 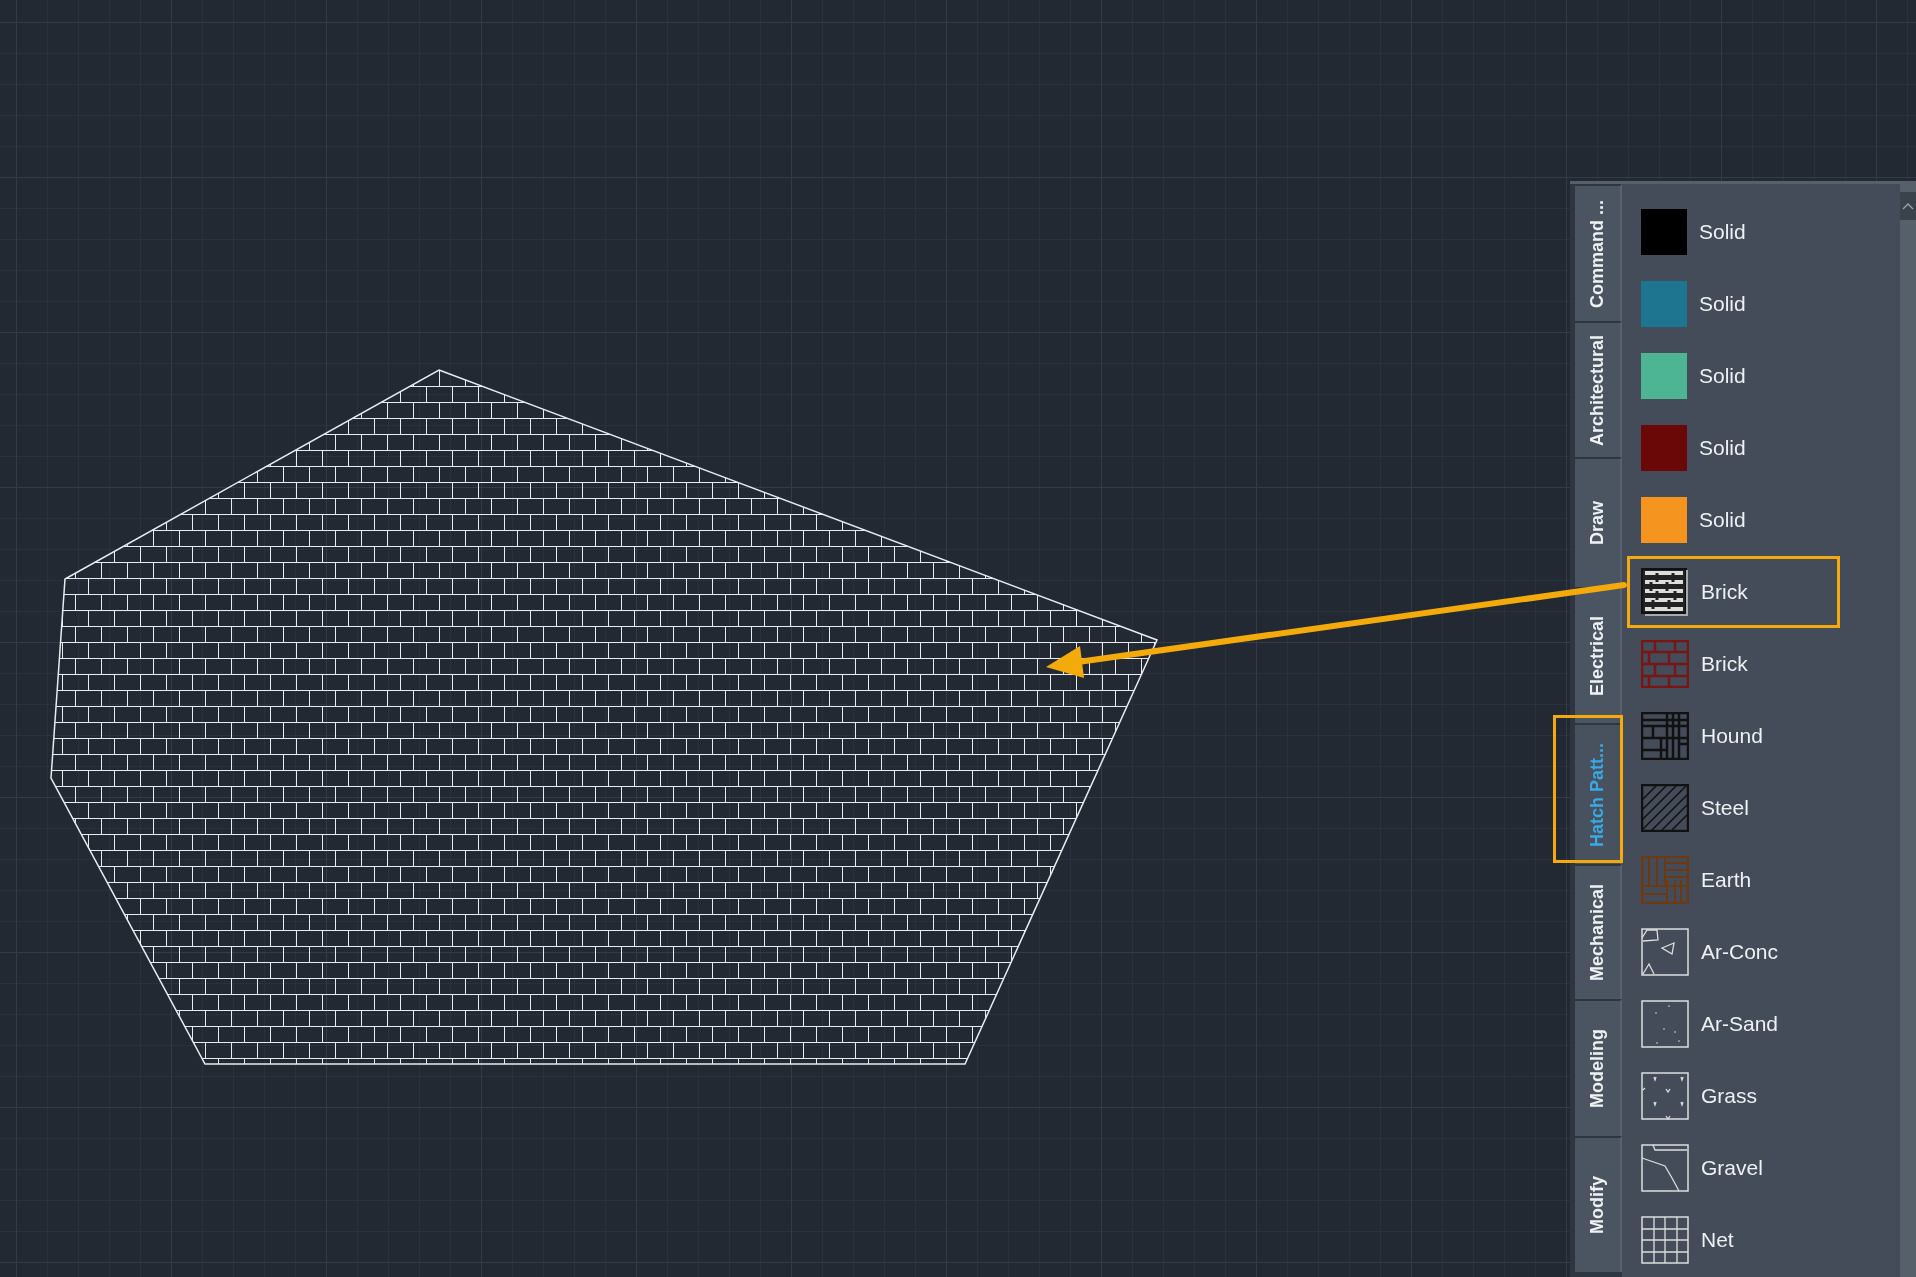 I want to click on scrollbar, so click(x=1908, y=730).